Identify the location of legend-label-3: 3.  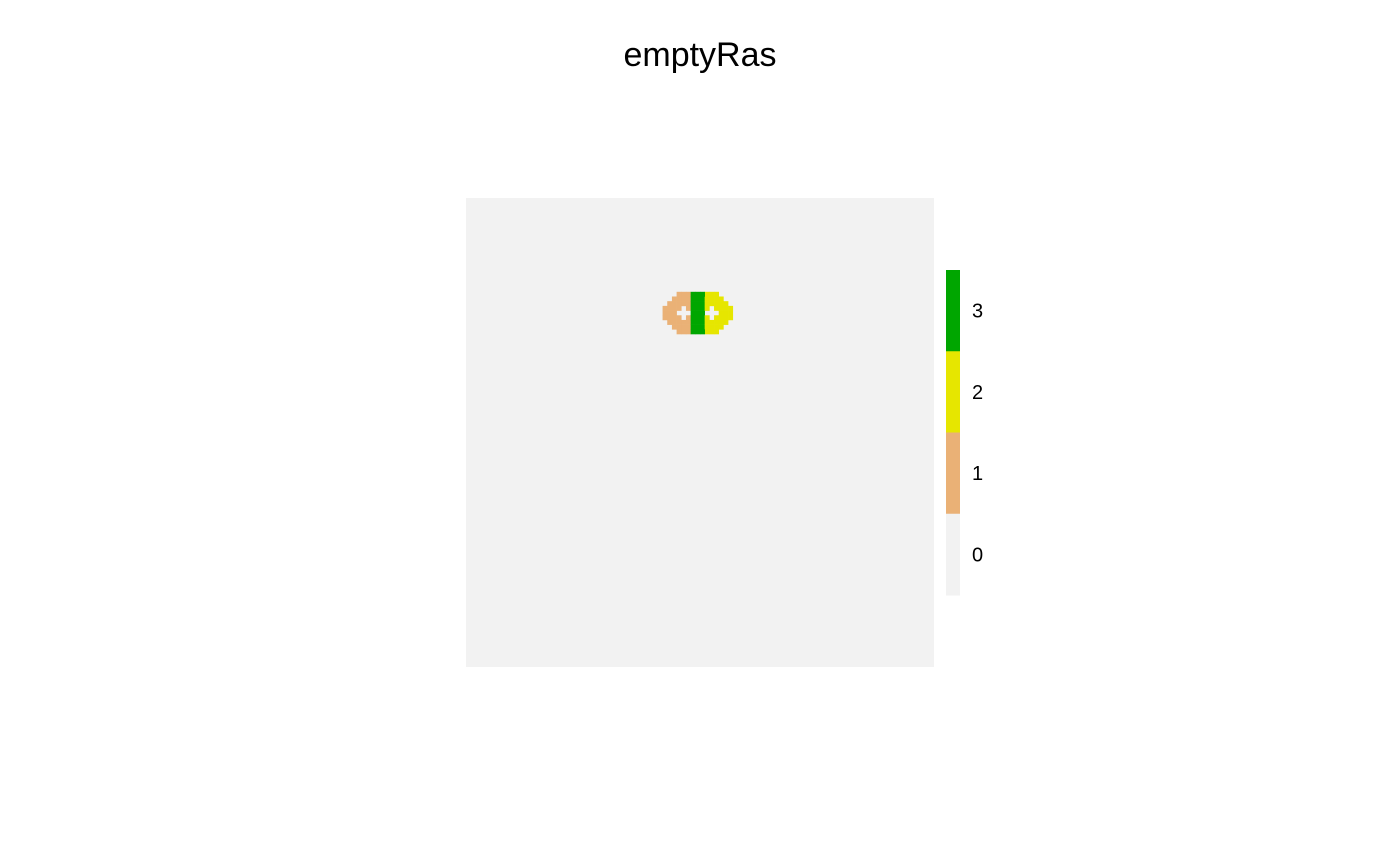
(977, 312).